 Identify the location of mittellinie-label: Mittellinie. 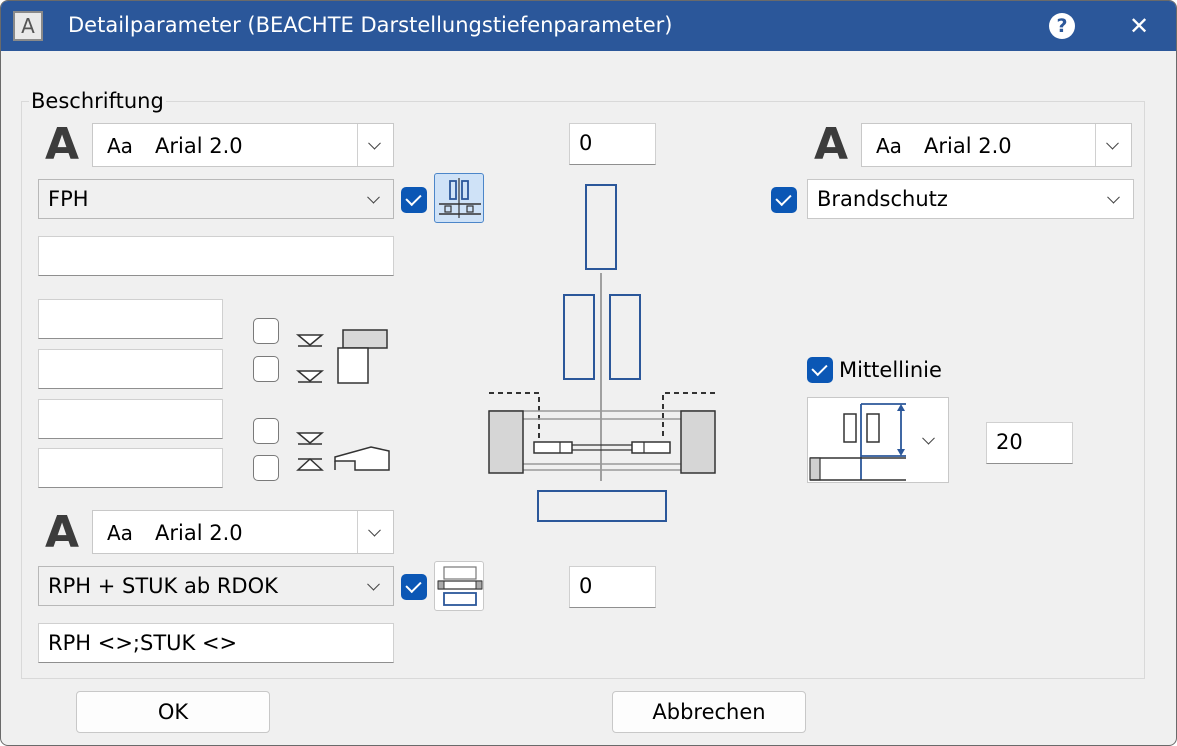
(890, 370).